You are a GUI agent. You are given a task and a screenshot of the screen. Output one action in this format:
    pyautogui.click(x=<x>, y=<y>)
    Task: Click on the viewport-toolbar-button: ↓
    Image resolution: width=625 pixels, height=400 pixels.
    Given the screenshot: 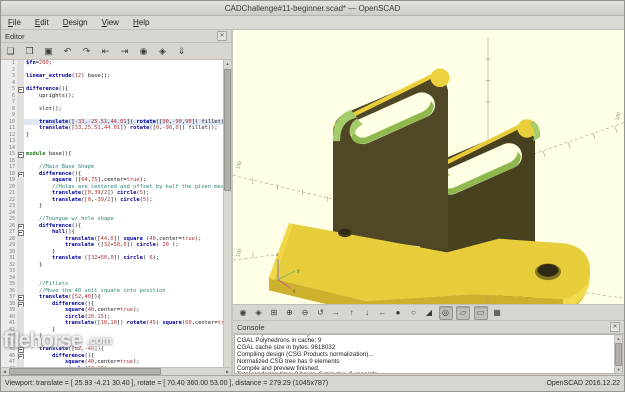 What is the action you would take?
    pyautogui.click(x=367, y=313)
    